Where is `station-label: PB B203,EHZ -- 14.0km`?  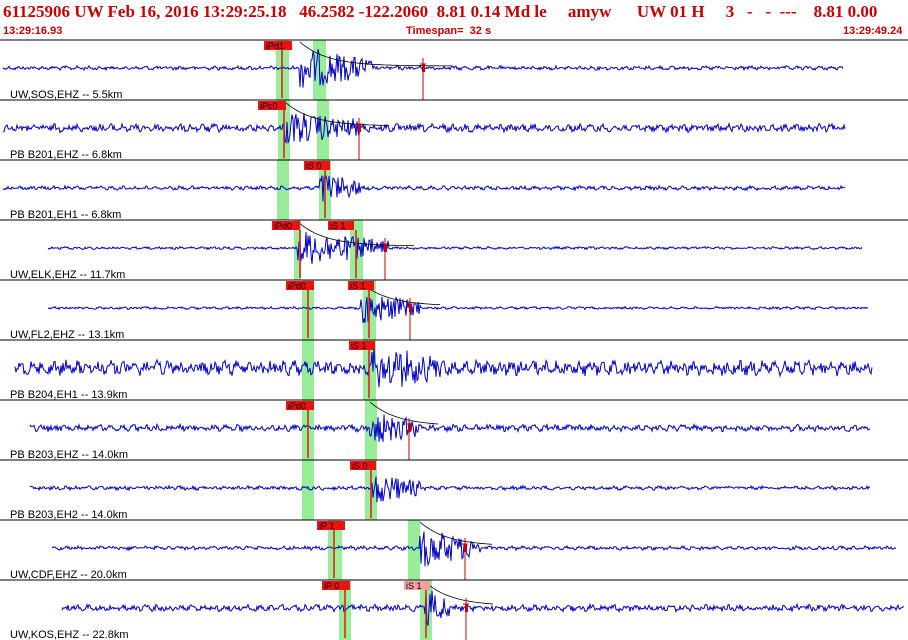
station-label: PB B203,EHZ -- 14.0km is located at coordinates (69, 455).